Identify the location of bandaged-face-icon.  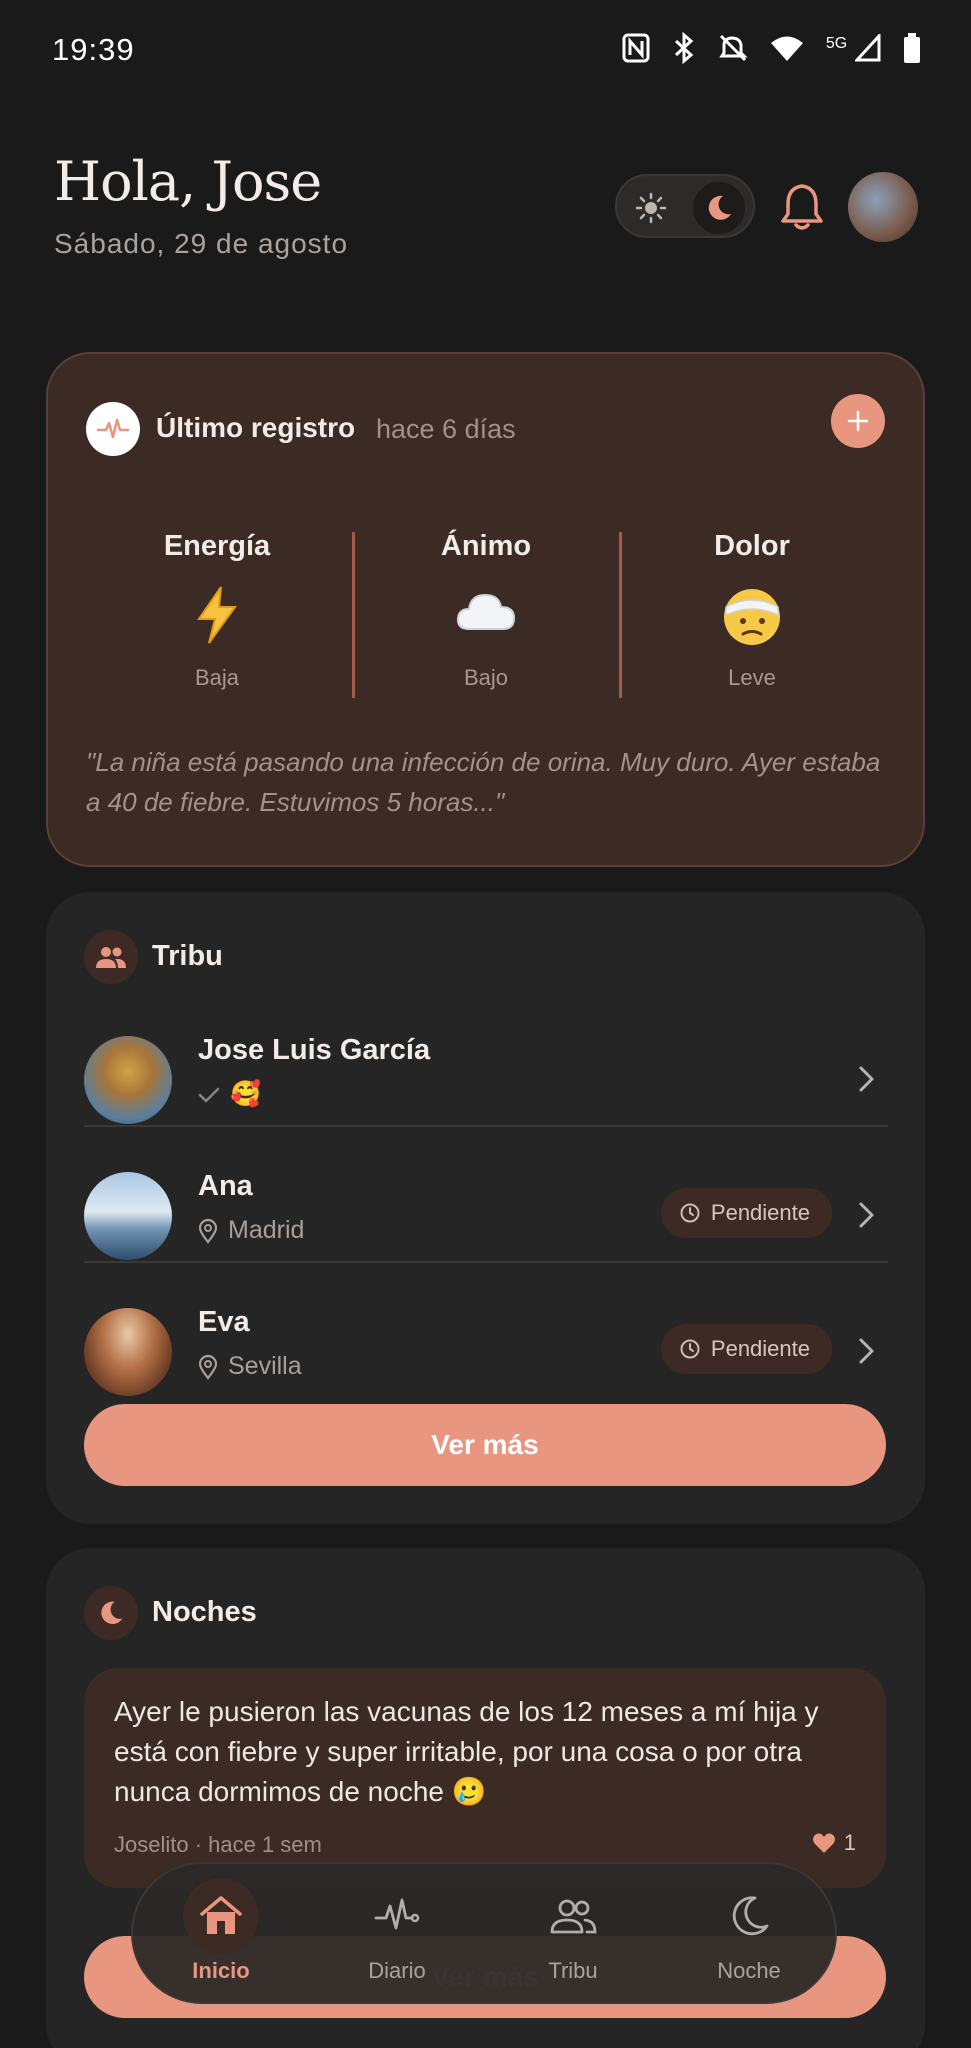
(752, 617).